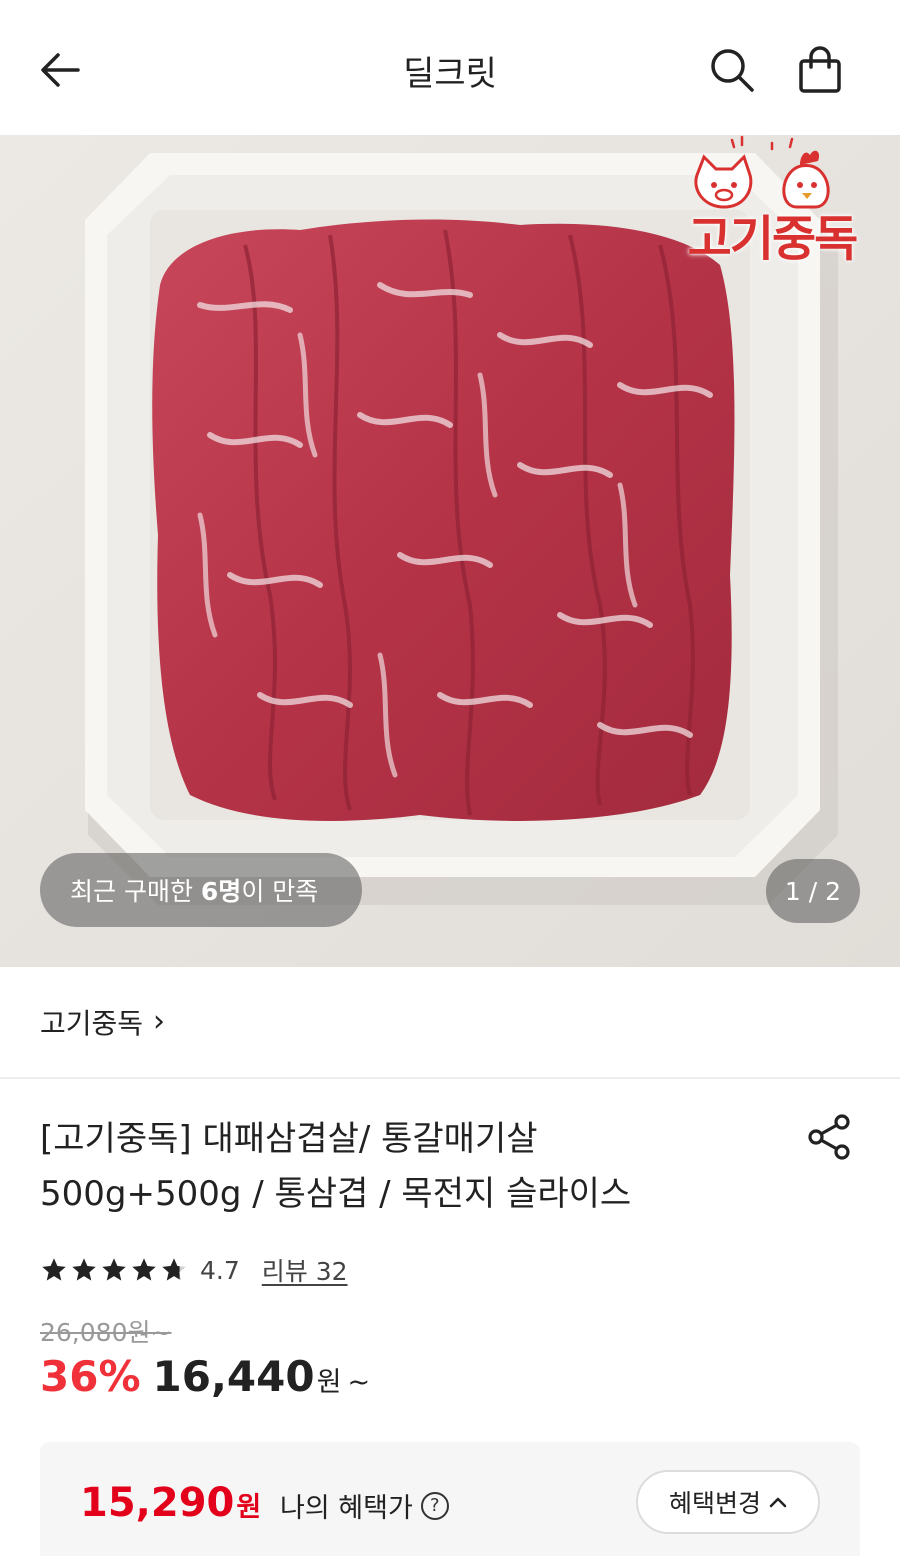 This screenshot has width=900, height=1556. I want to click on search-icon, so click(732, 70).